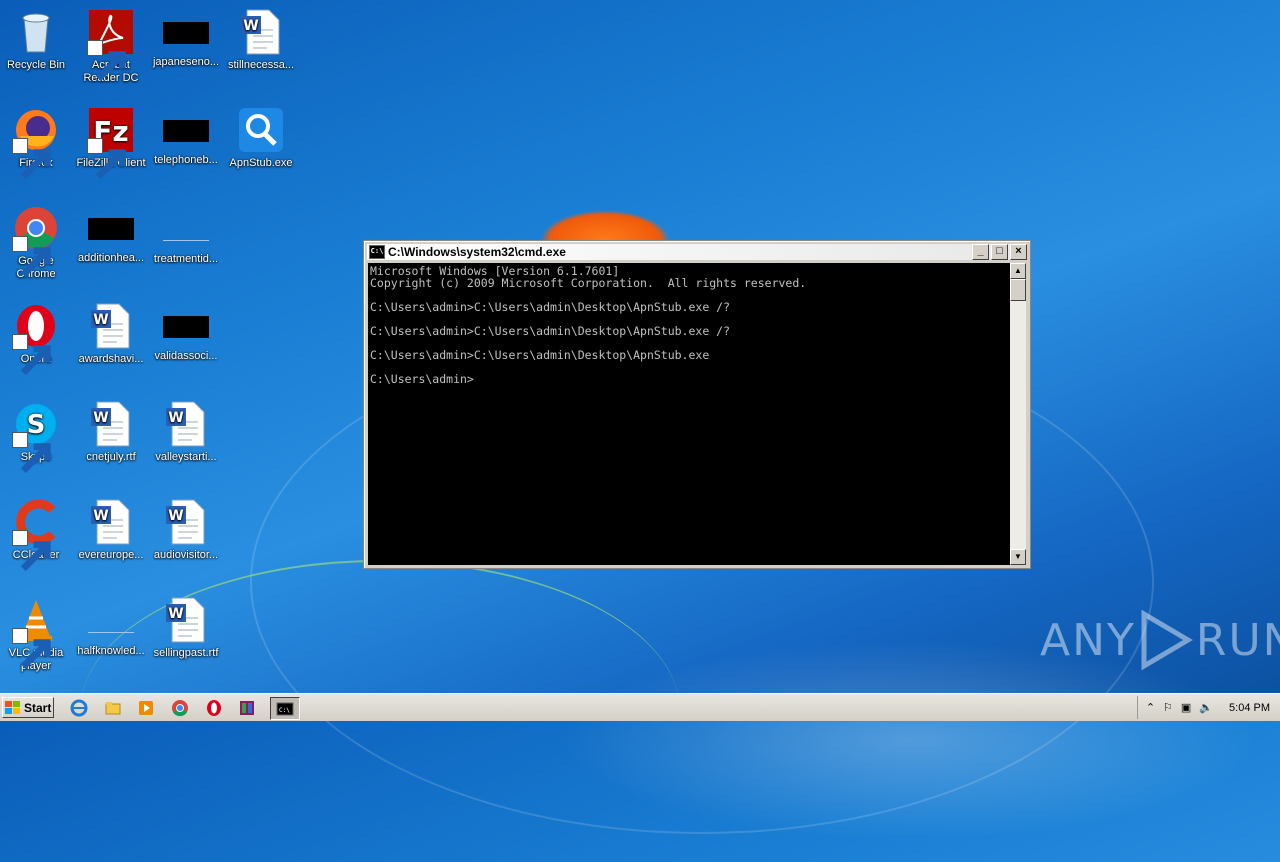 The image size is (1280, 862). Describe the element at coordinates (1018, 271) in the screenshot. I see `scroll-up-arrow-icon: ▲` at that location.